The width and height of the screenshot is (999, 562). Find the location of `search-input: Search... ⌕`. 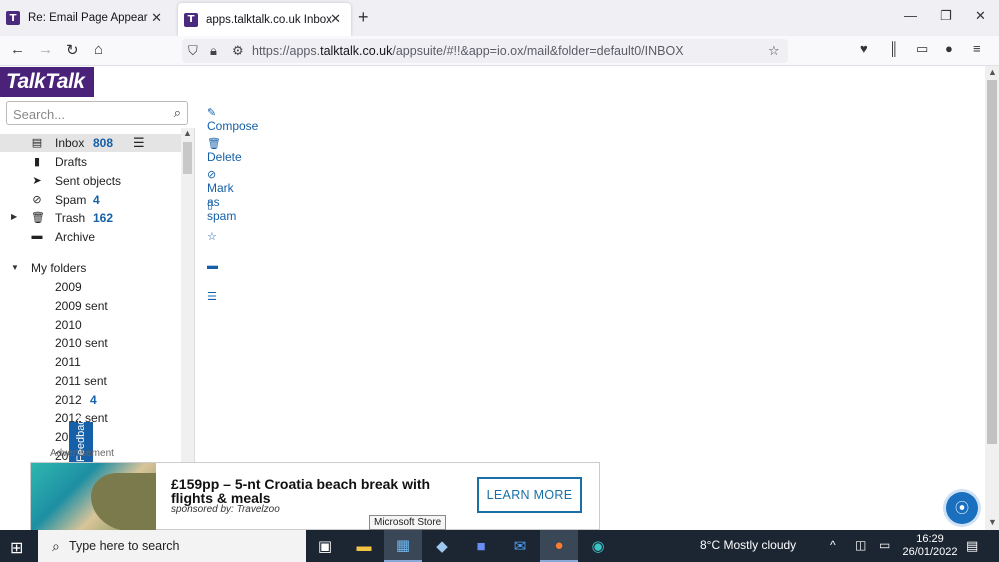

search-input: Search... ⌕ is located at coordinates (97, 113).